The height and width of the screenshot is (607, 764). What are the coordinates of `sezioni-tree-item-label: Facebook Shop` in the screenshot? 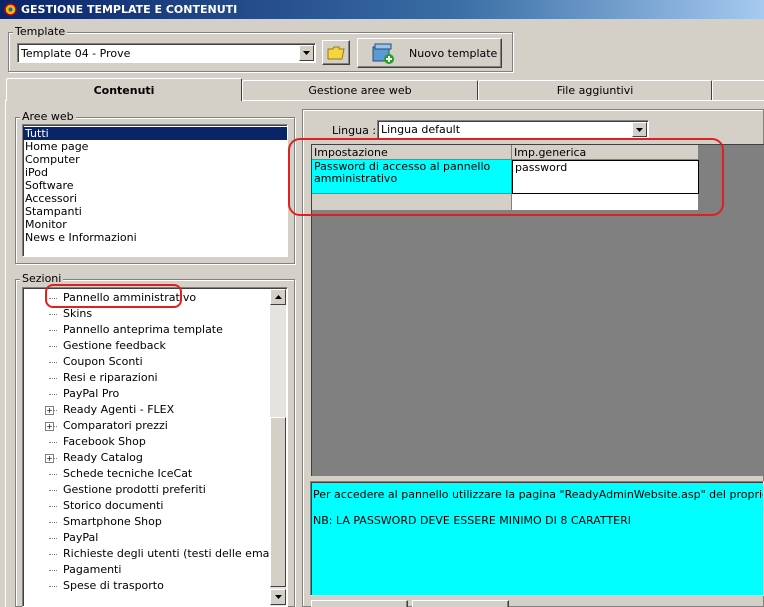 It's located at (104, 441).